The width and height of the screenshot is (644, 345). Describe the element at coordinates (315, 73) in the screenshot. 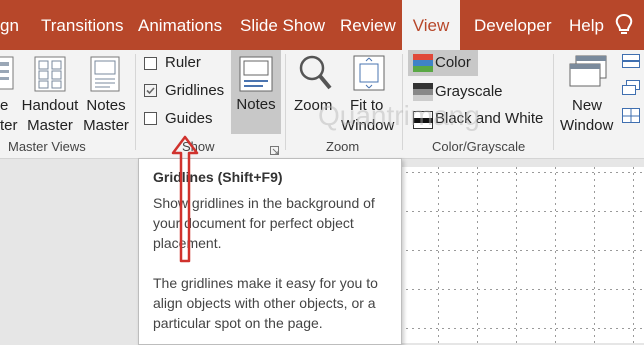

I see `zoom-icon` at that location.